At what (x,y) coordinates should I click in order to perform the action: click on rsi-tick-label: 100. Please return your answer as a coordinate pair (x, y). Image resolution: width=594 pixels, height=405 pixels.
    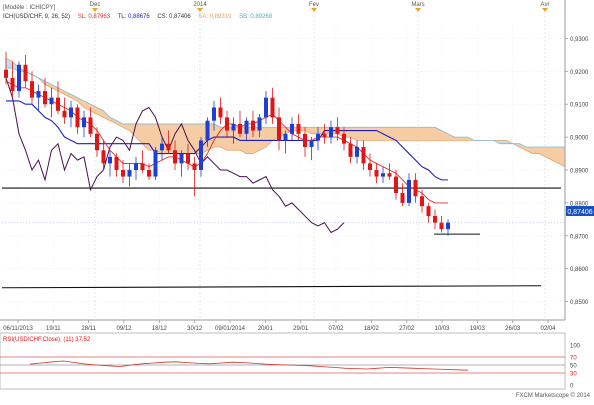
    Looking at the image, I should click on (575, 347).